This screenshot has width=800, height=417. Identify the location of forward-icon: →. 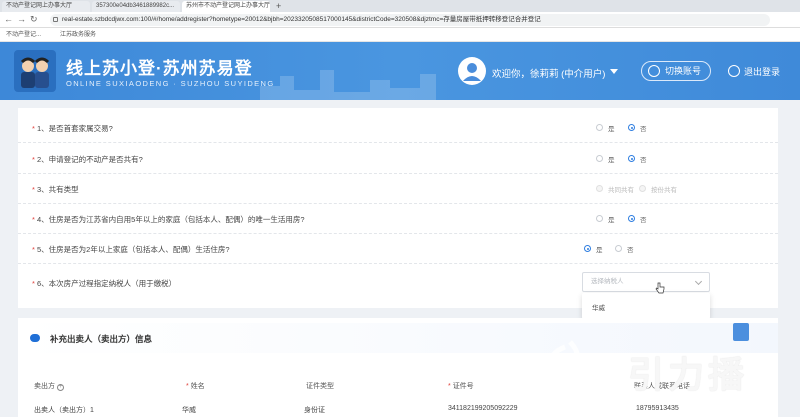
(21, 19).